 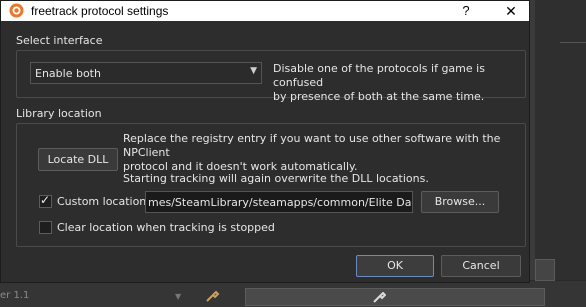 What do you see at coordinates (212, 296) in the screenshot?
I see `wrench-icon` at bounding box center [212, 296].